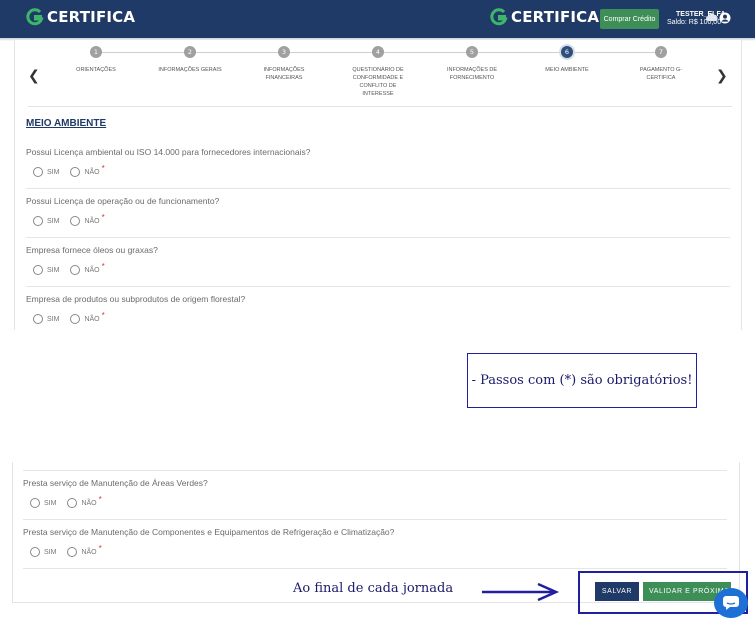 This screenshot has width=755, height=618. I want to click on chat-icon, so click(731, 603).